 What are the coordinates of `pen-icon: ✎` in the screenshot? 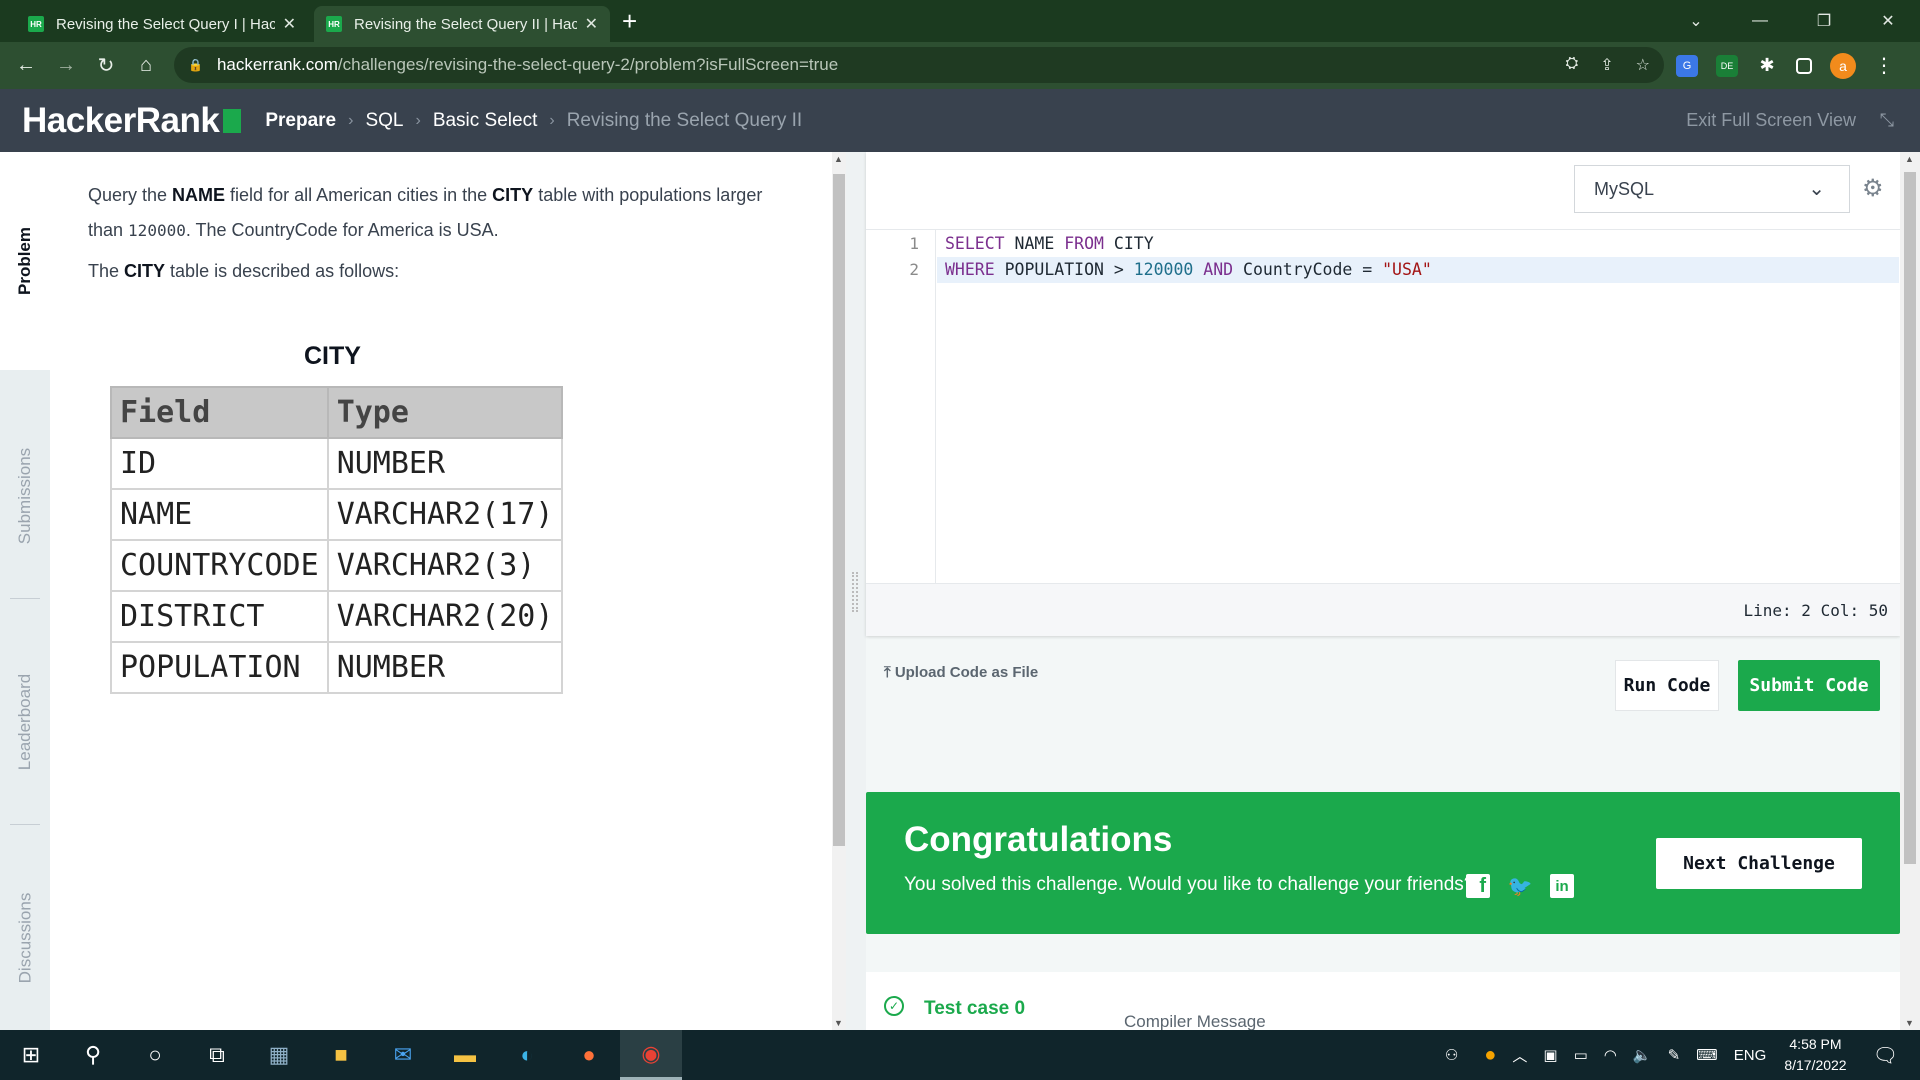 It's located at (1674, 1055).